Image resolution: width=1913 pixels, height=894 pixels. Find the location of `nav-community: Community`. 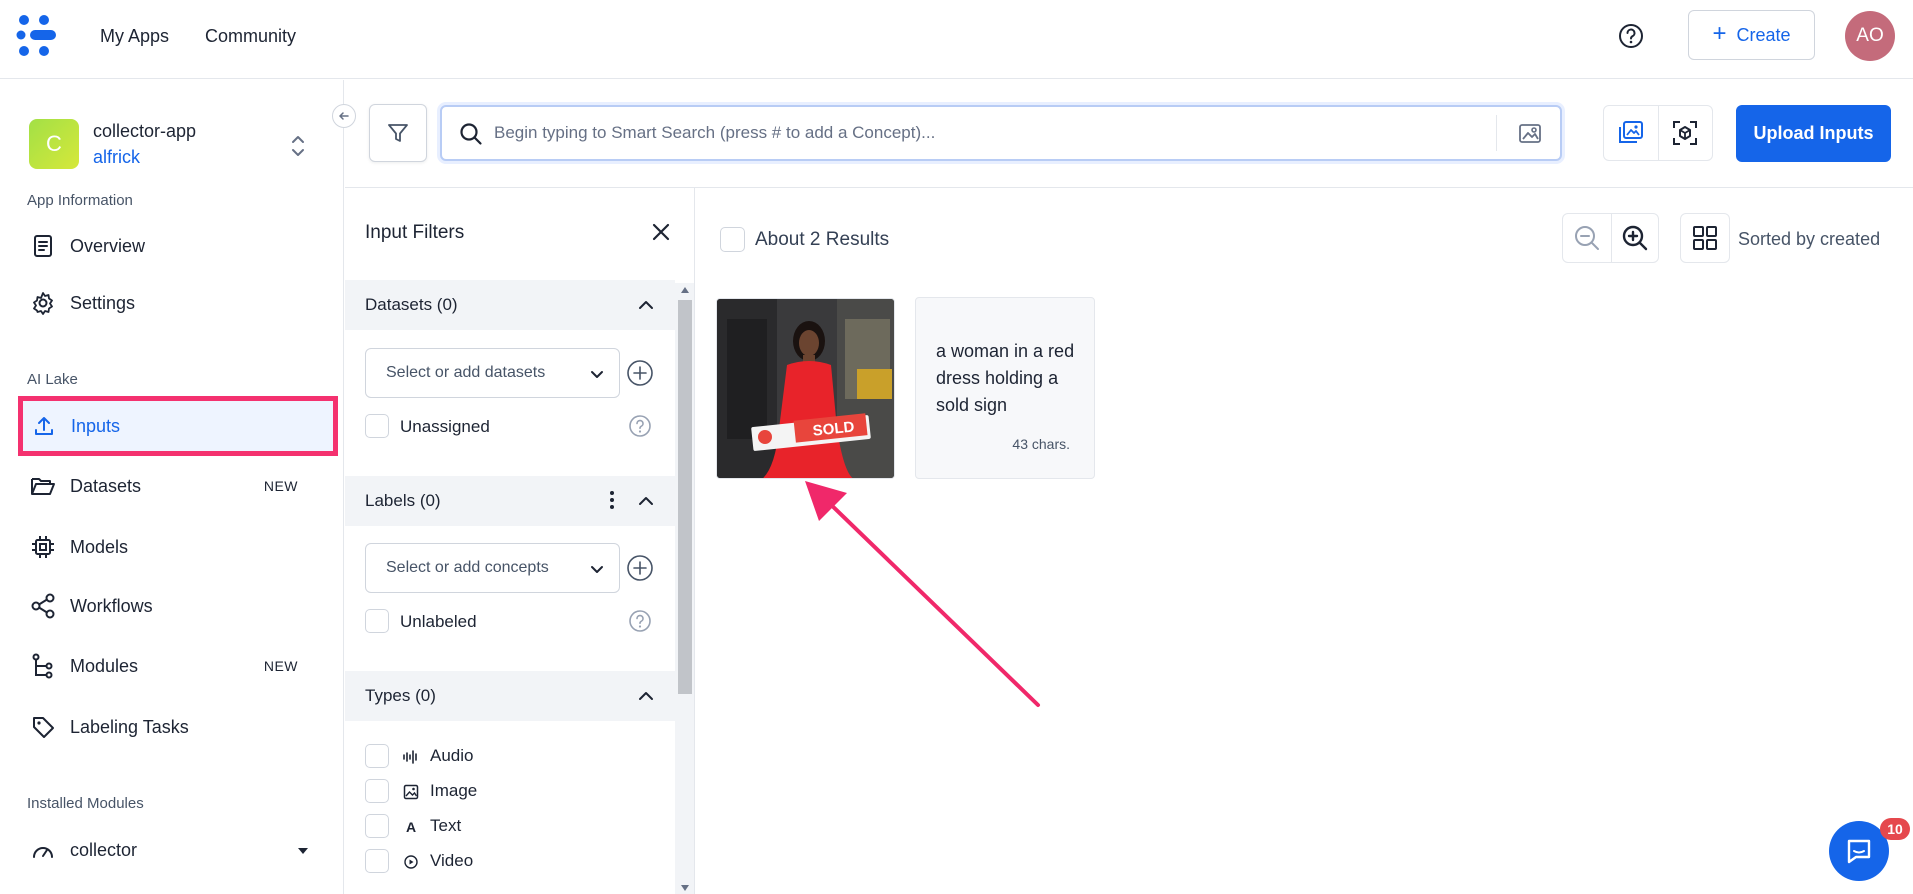

nav-community: Community is located at coordinates (250, 36).